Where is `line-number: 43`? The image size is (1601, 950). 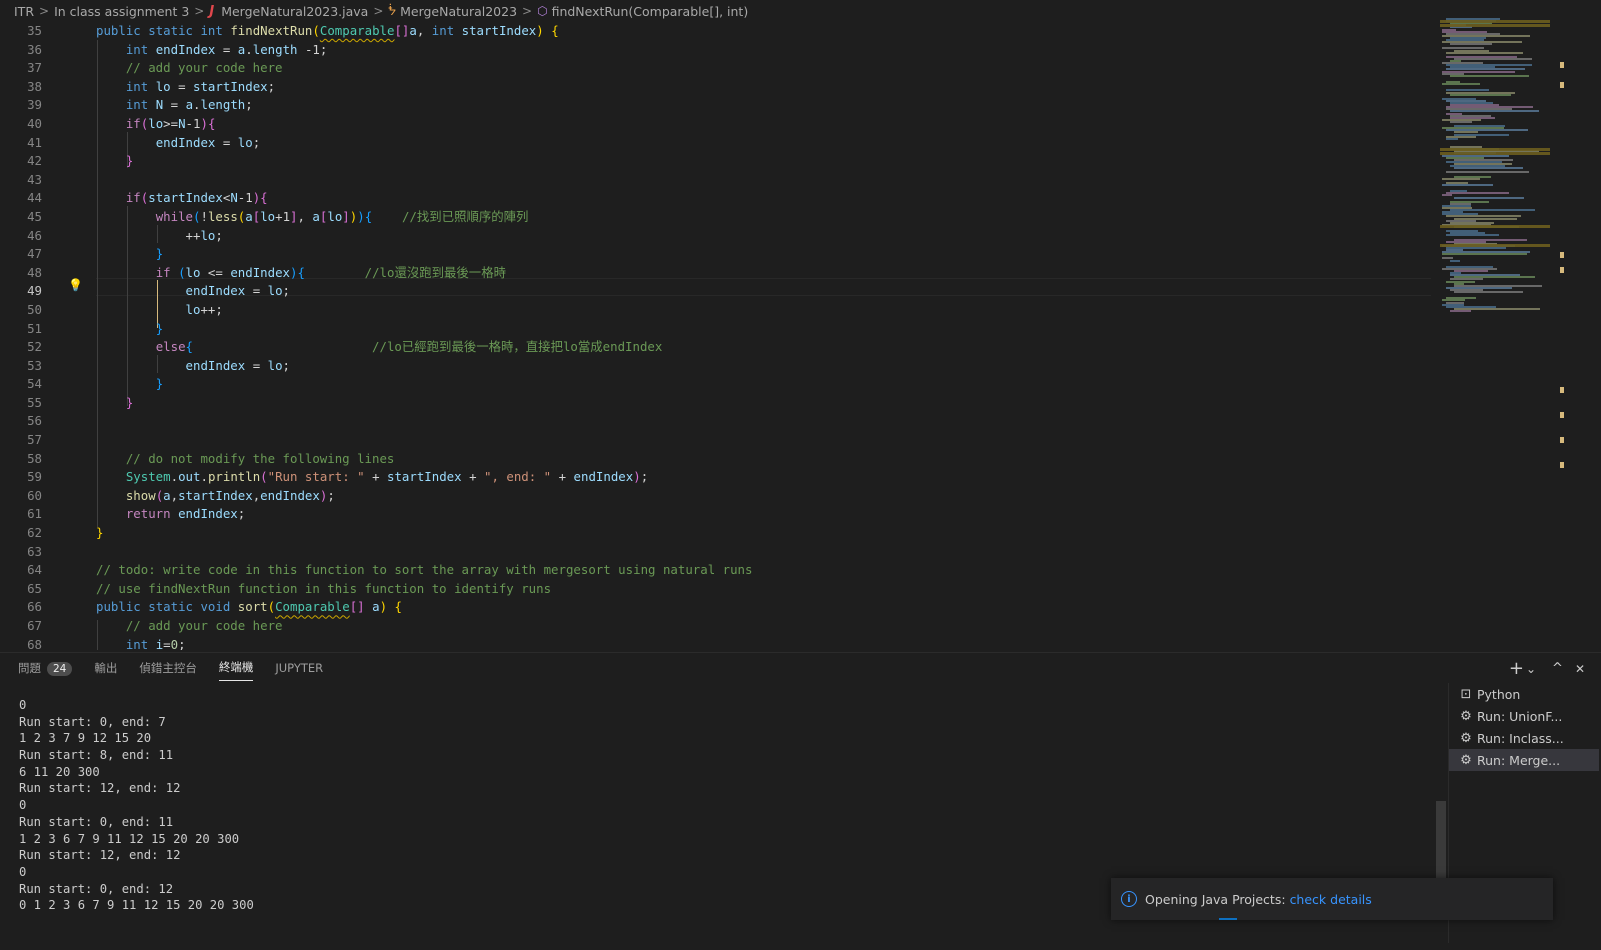
line-number: 43 is located at coordinates (34, 179).